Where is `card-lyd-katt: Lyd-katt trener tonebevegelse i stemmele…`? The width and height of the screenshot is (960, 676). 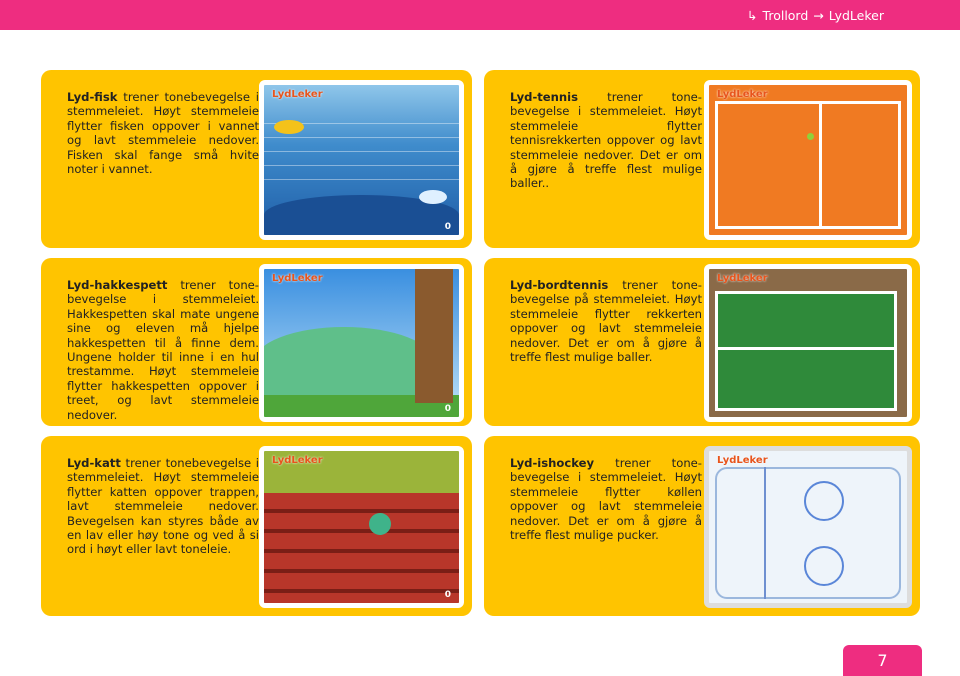 card-lyd-katt: Lyd-katt trener tonebevegelse i stemmele… is located at coordinates (256, 526).